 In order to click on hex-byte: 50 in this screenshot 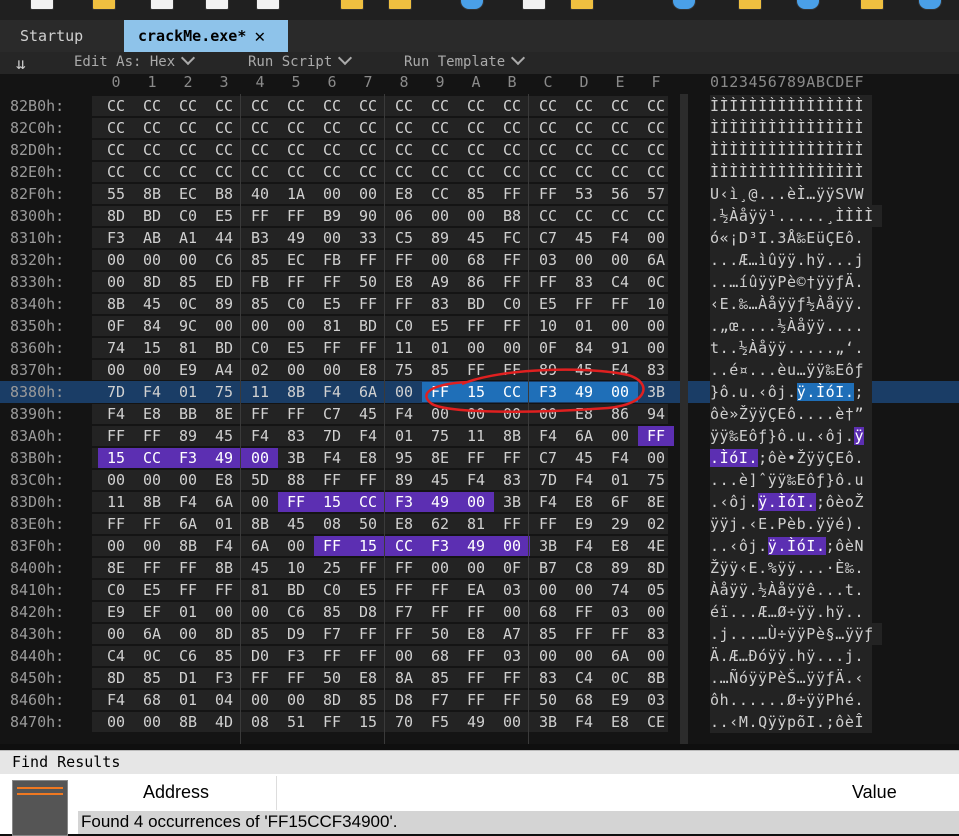, I will do `click(368, 282)`.